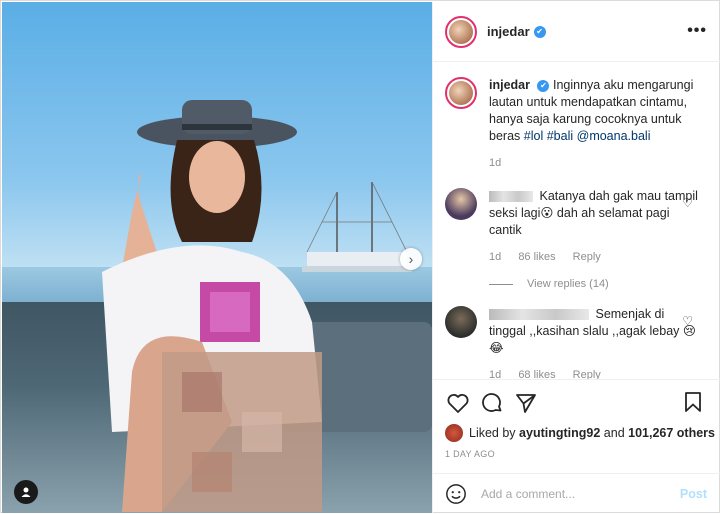 The width and height of the screenshot is (720, 514). Describe the element at coordinates (568, 284) in the screenshot. I see `view-replies-label: View replies (14)` at that location.